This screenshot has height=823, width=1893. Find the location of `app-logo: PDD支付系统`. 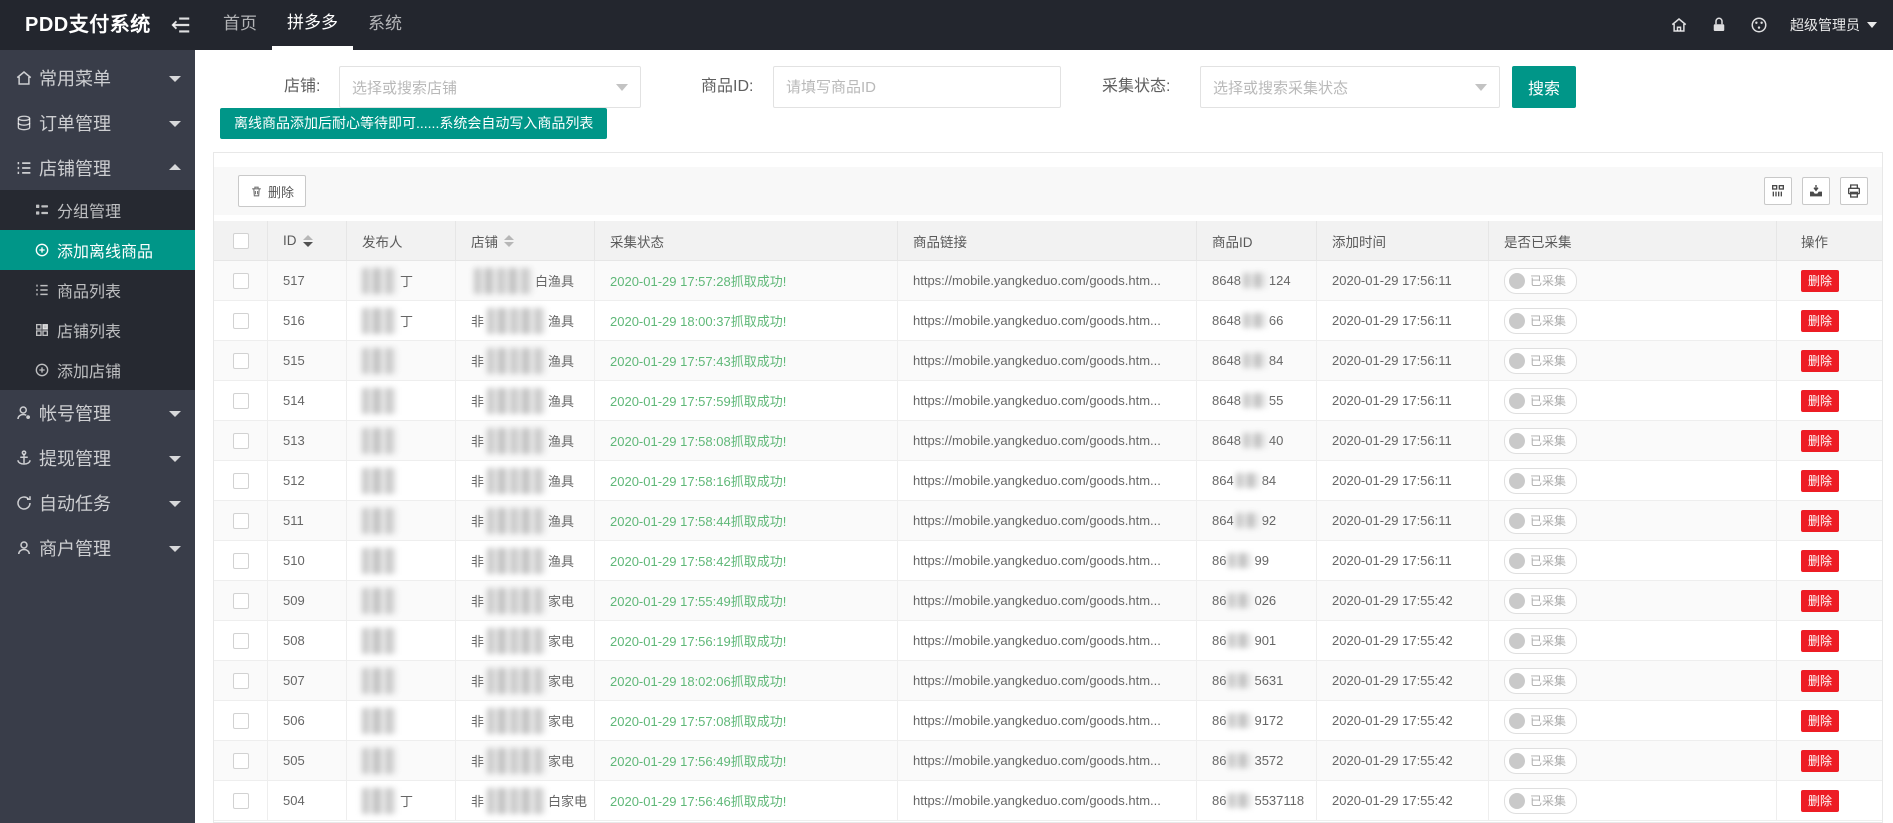

app-logo: PDD支付系统 is located at coordinates (88, 25).